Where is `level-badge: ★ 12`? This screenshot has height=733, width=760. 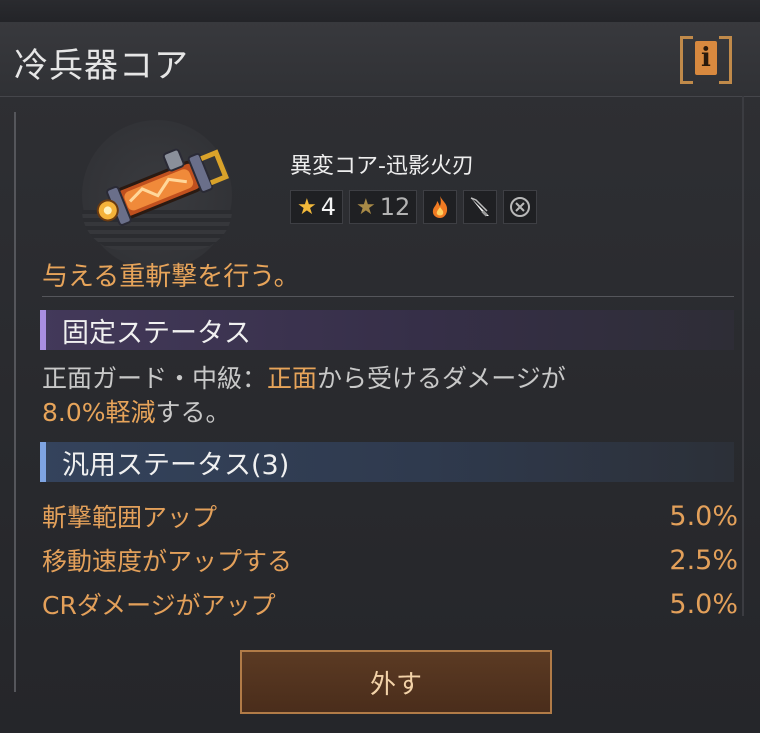
level-badge: ★ 12 is located at coordinates (383, 207).